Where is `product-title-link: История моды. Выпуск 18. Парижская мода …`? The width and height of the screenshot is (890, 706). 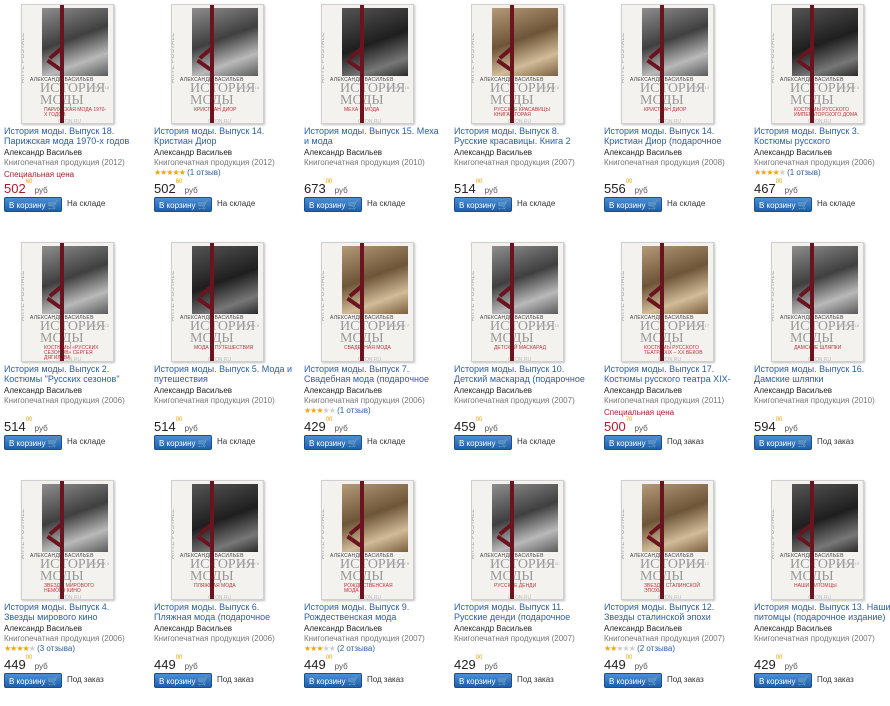 product-title-link: История моды. Выпуск 18. Парижская мода … is located at coordinates (73, 136).